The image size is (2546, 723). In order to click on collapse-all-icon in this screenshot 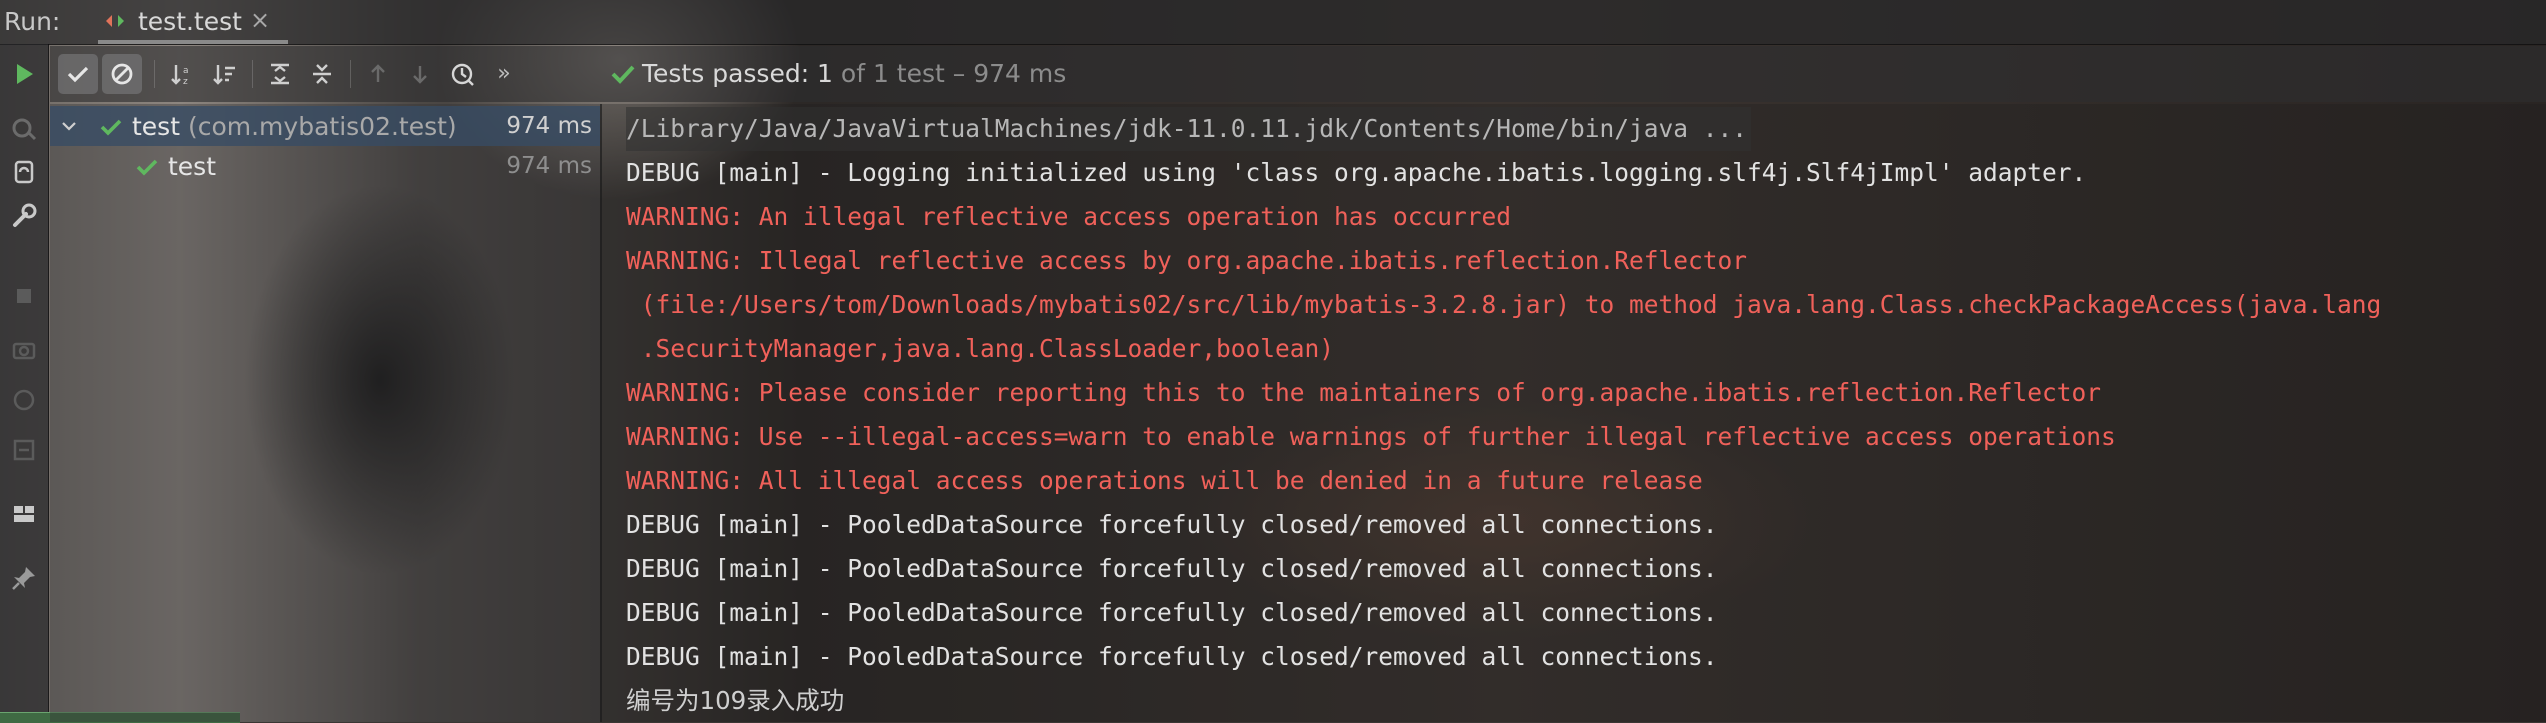, I will do `click(322, 74)`.